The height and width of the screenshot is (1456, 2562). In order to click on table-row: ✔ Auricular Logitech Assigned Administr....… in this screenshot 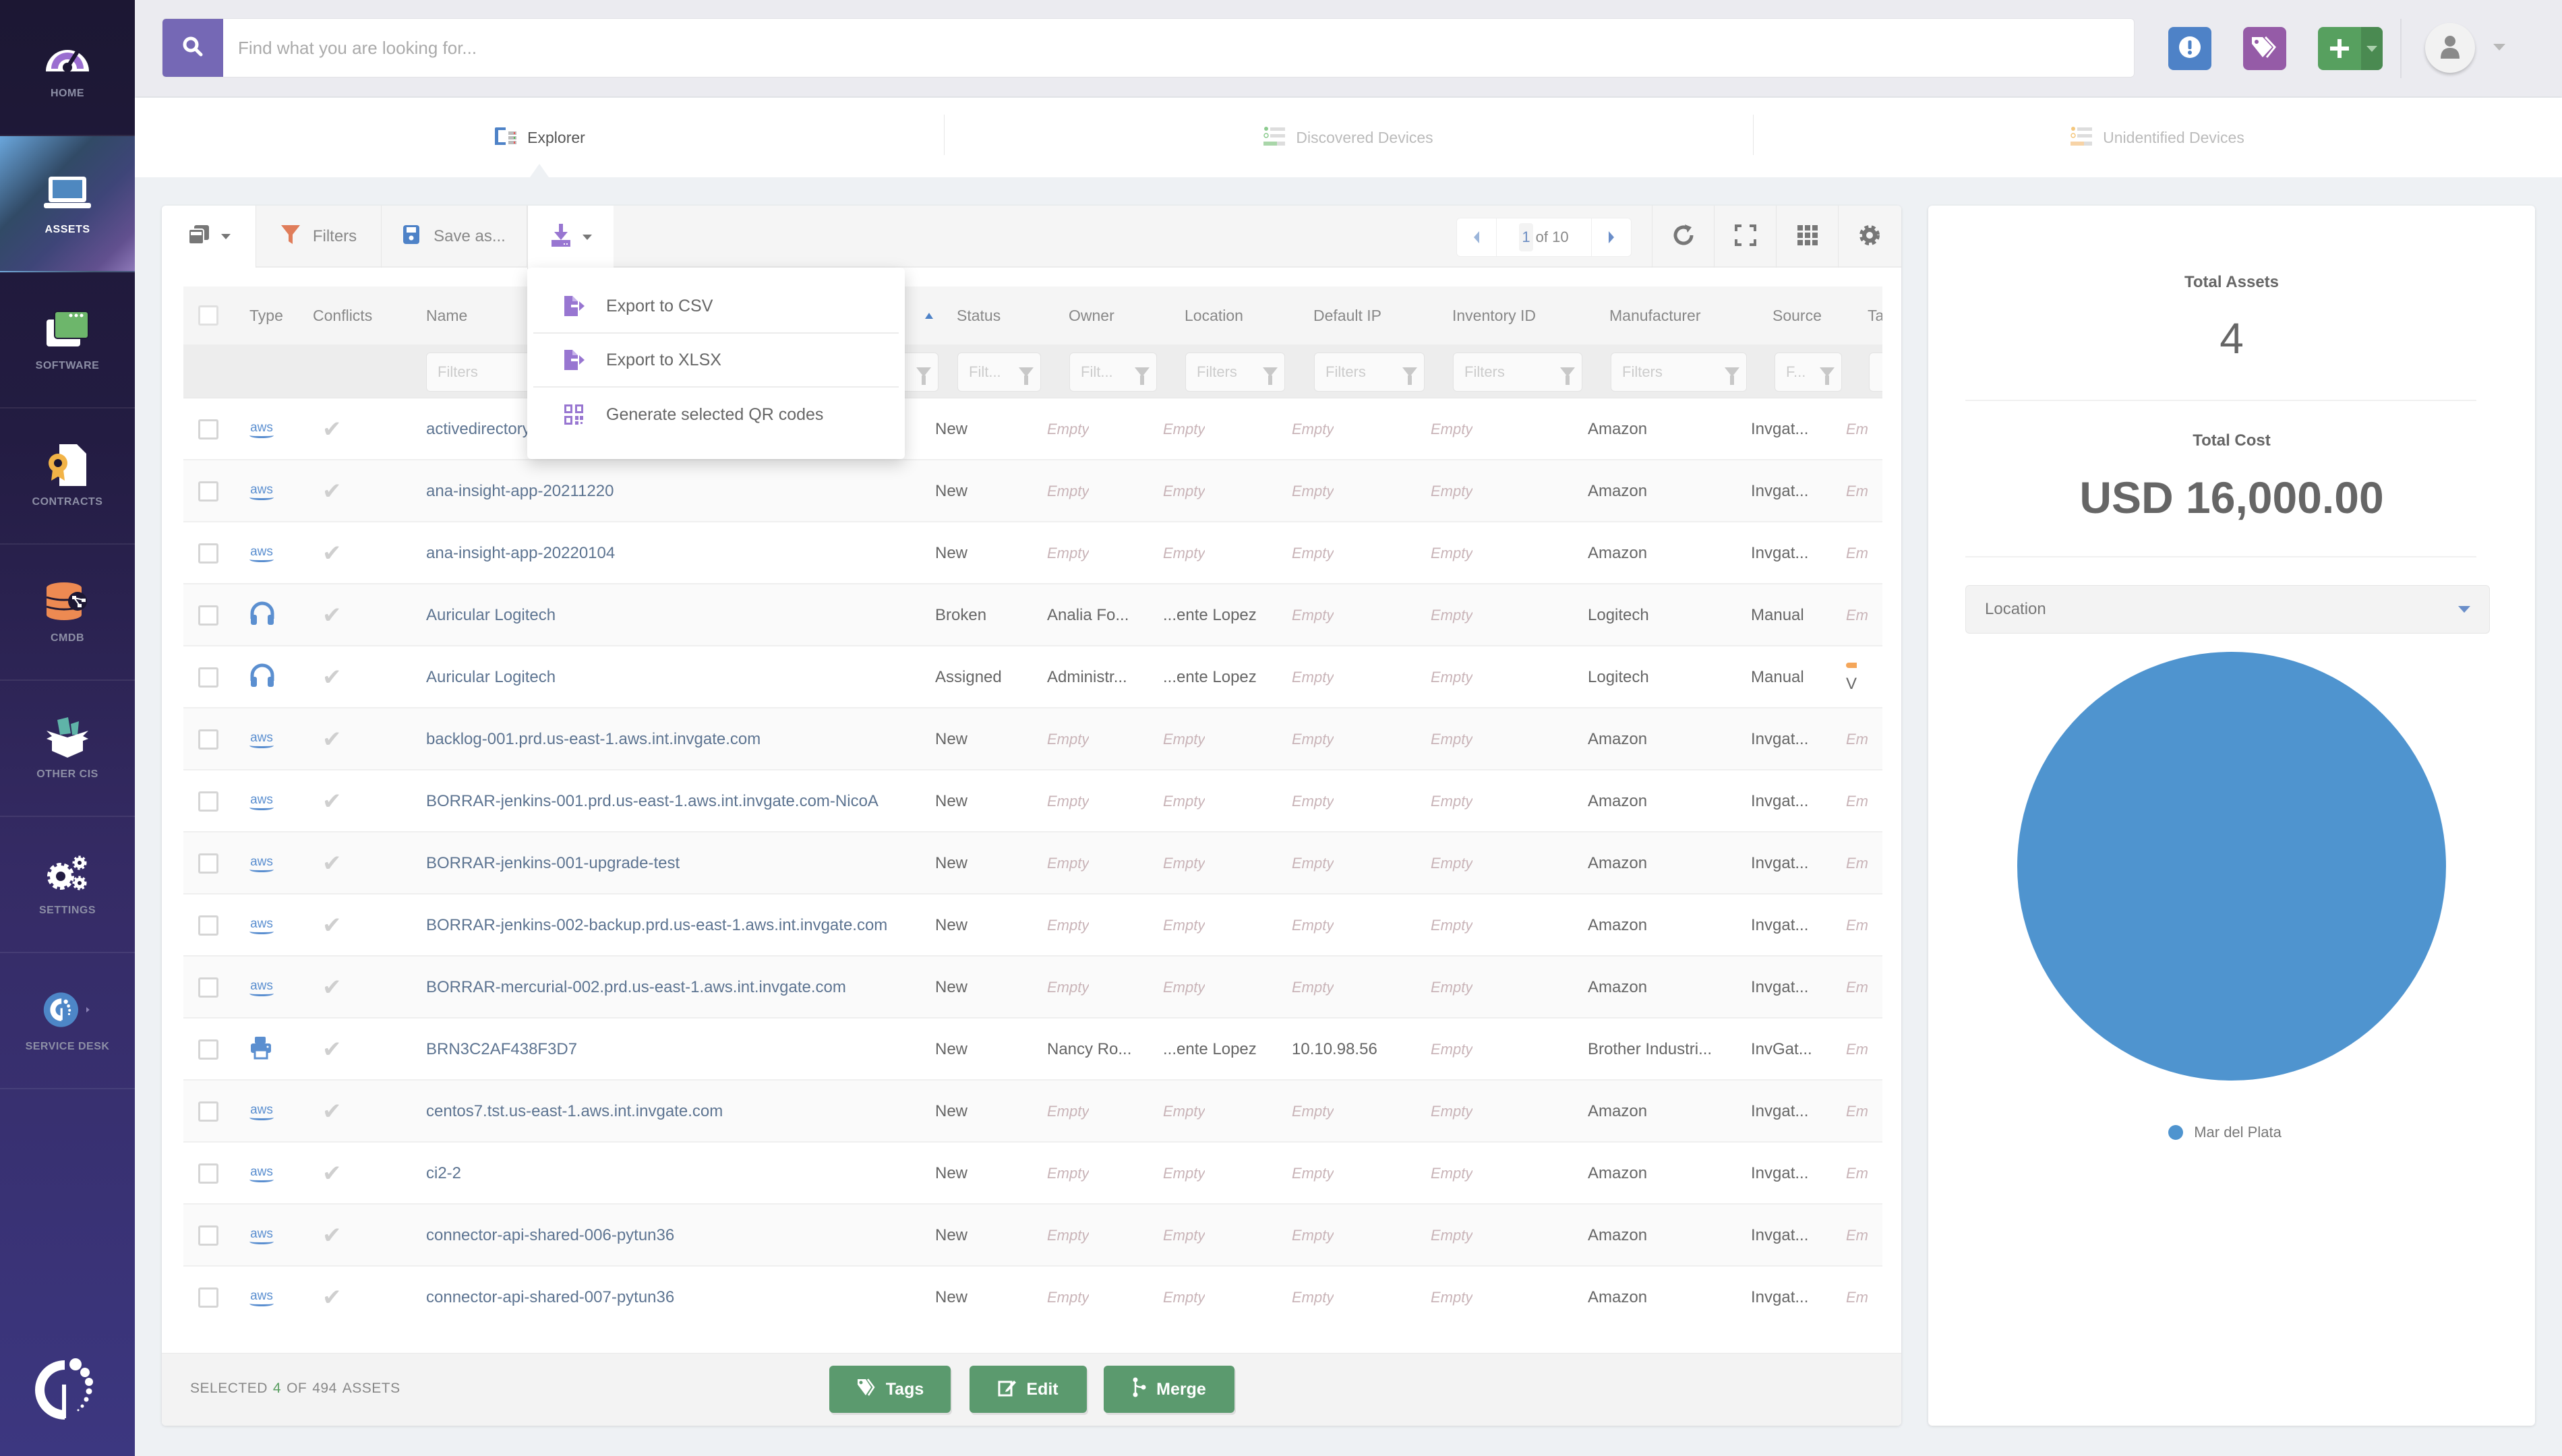, I will do `click(1032, 677)`.